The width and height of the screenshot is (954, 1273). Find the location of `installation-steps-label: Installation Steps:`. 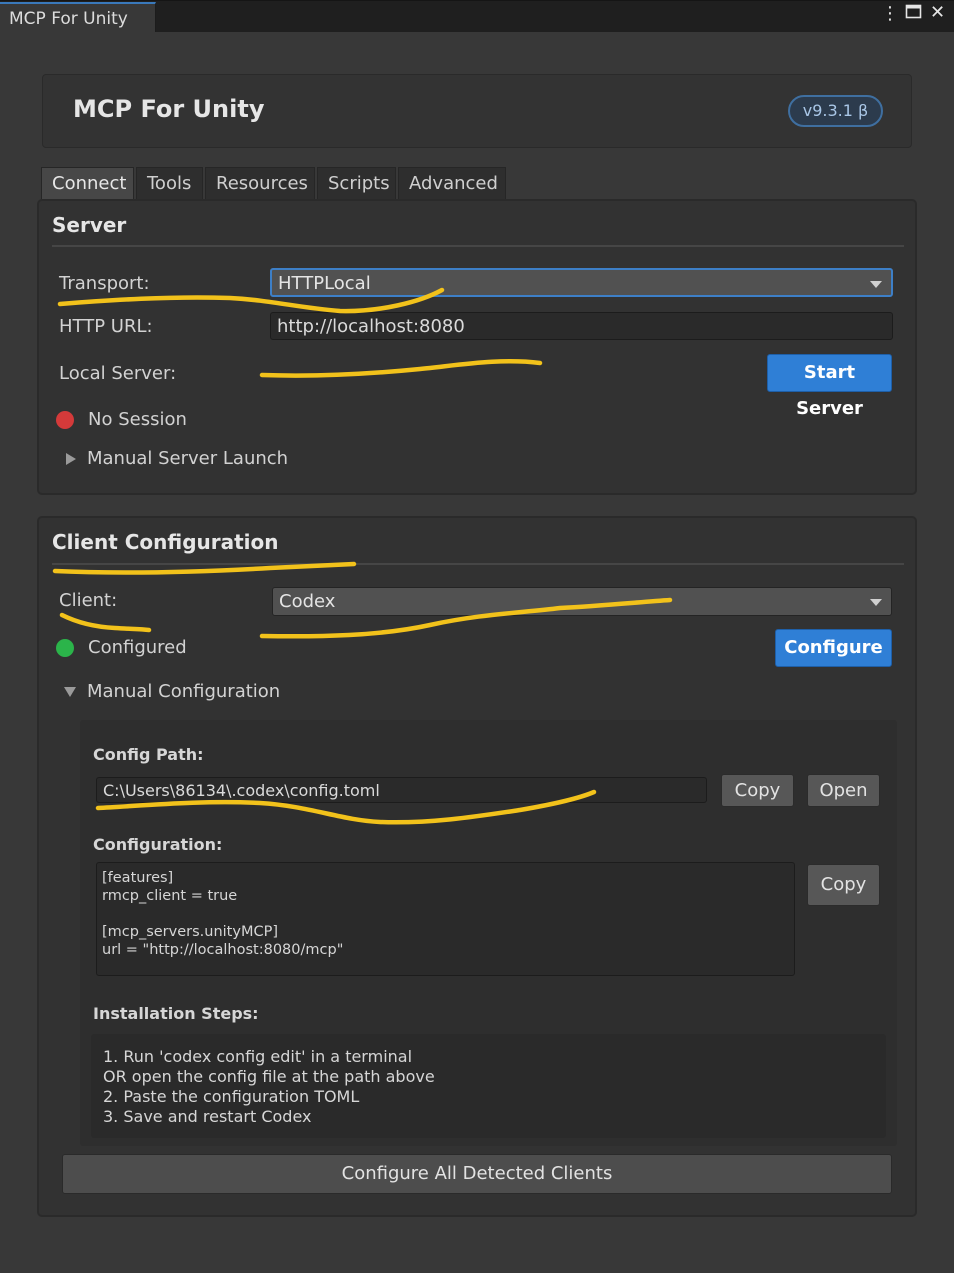

installation-steps-label: Installation Steps: is located at coordinates (176, 1013).